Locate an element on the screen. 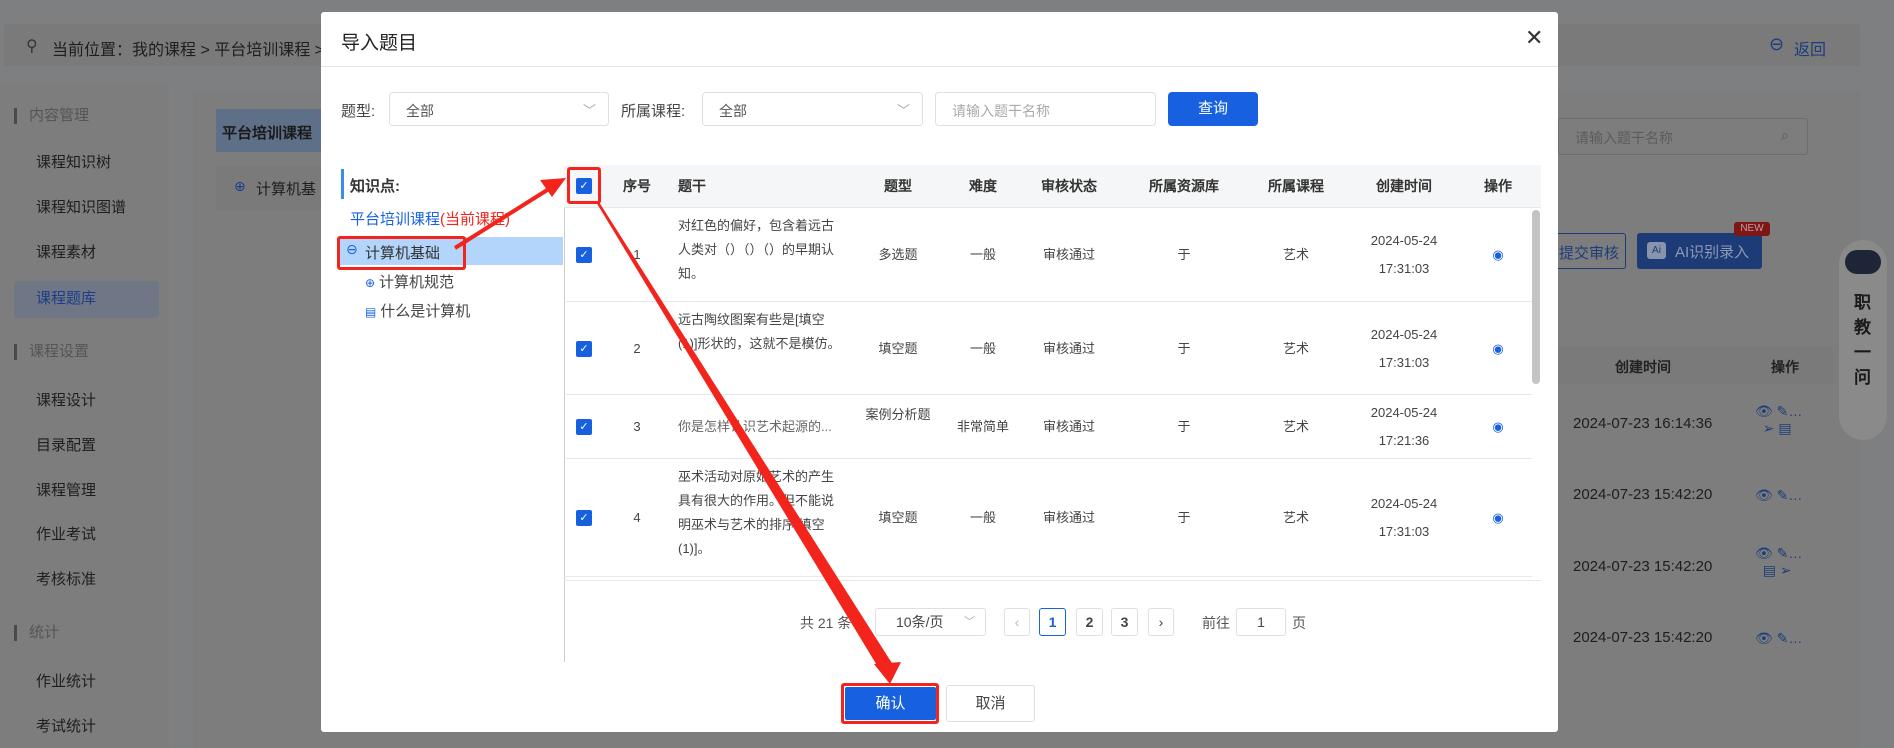  arrow-checkbox-to-confirm is located at coordinates (745, 437).